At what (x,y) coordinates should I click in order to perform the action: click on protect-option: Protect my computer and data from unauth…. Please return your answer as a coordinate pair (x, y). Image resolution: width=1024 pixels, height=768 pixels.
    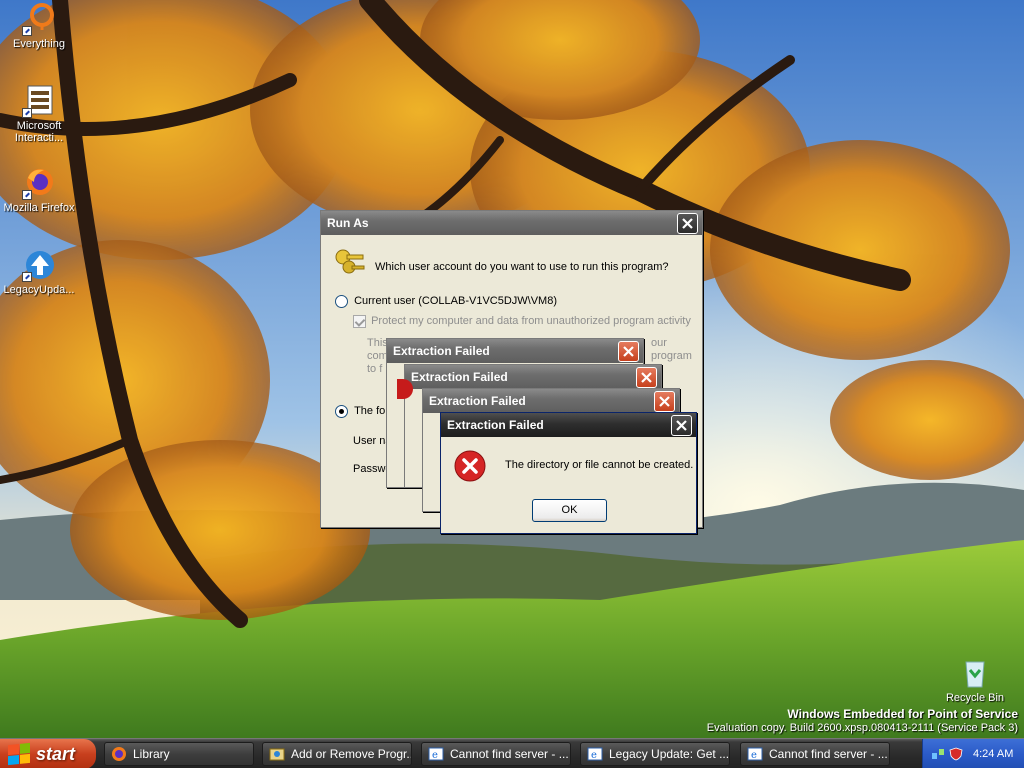
    Looking at the image, I should click on (522, 321).